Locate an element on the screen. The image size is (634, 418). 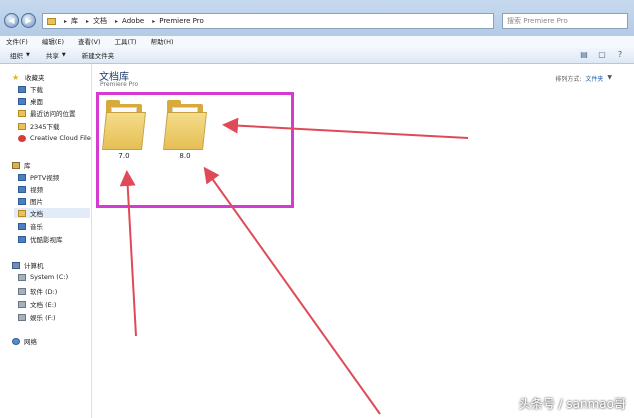
sidebar-item-pictures: 图片 is located at coordinates (30, 201).